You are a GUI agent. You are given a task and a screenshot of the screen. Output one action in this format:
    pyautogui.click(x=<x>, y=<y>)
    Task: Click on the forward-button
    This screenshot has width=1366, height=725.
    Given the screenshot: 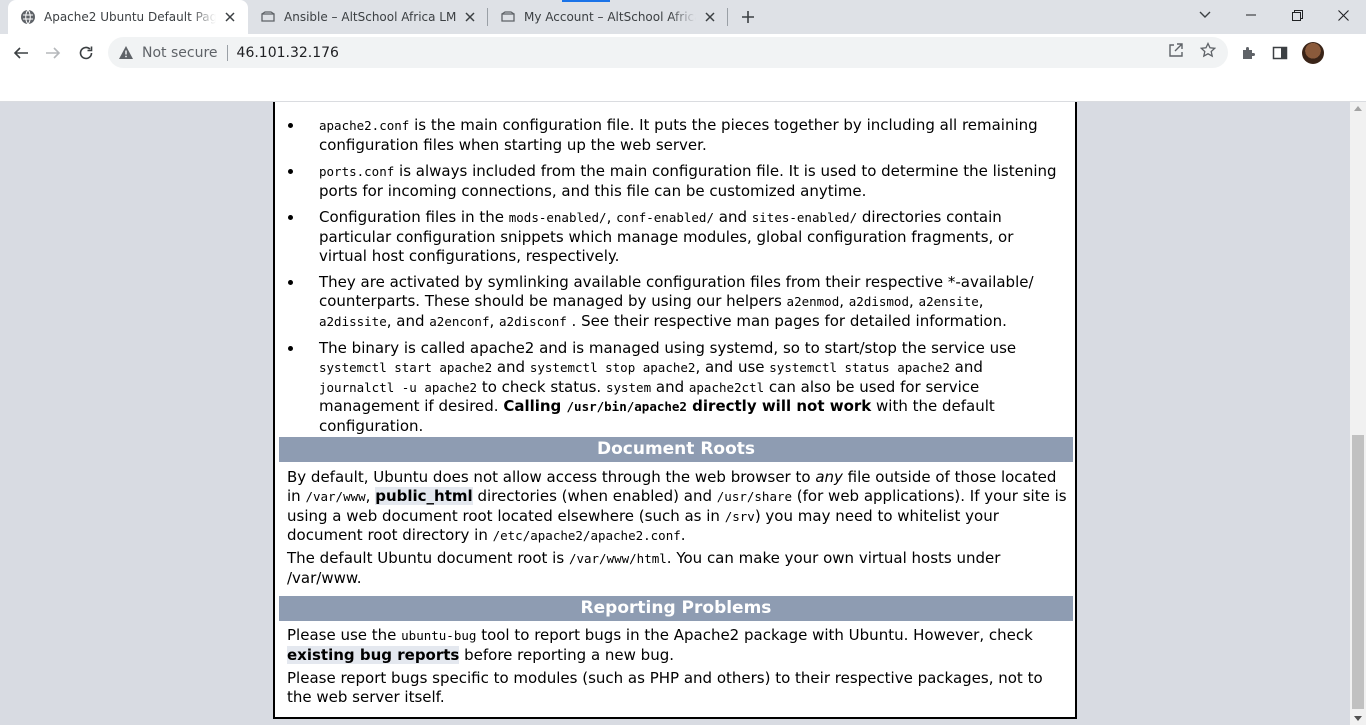 What is the action you would take?
    pyautogui.click(x=53, y=53)
    